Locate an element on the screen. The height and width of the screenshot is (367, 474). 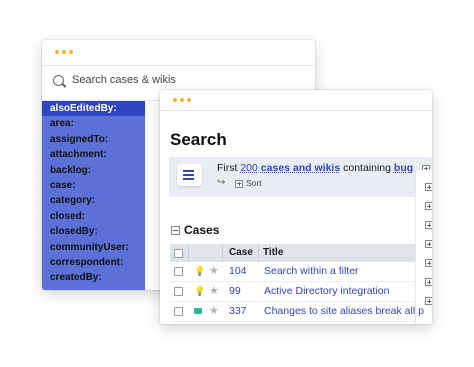
table-row: 💡 ★ 99 Active Directory integration is located at coordinates (292, 292).